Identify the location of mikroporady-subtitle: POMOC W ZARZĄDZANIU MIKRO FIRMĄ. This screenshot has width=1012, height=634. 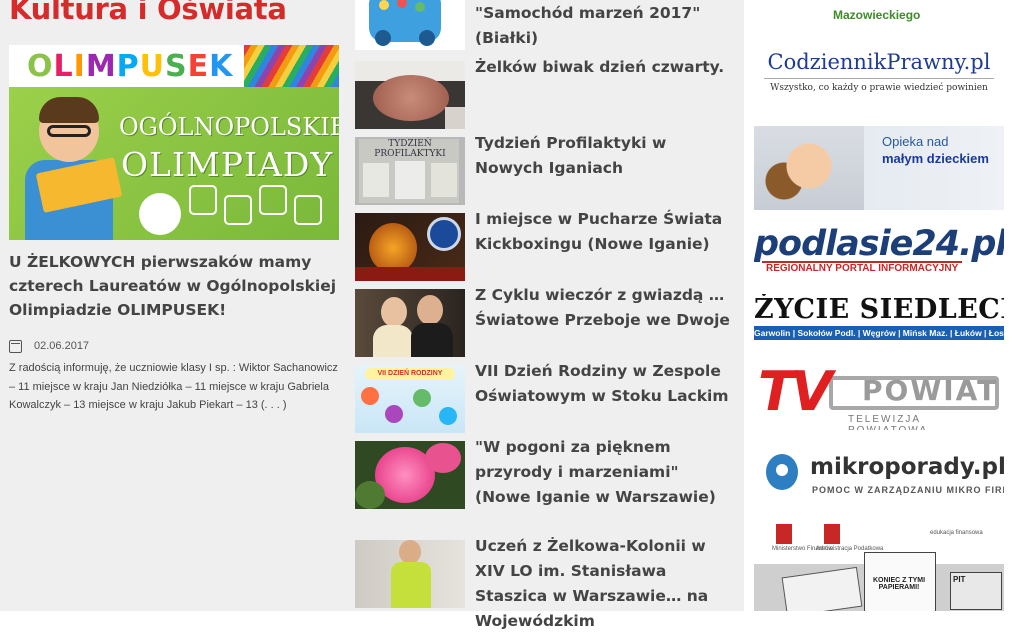
(908, 490).